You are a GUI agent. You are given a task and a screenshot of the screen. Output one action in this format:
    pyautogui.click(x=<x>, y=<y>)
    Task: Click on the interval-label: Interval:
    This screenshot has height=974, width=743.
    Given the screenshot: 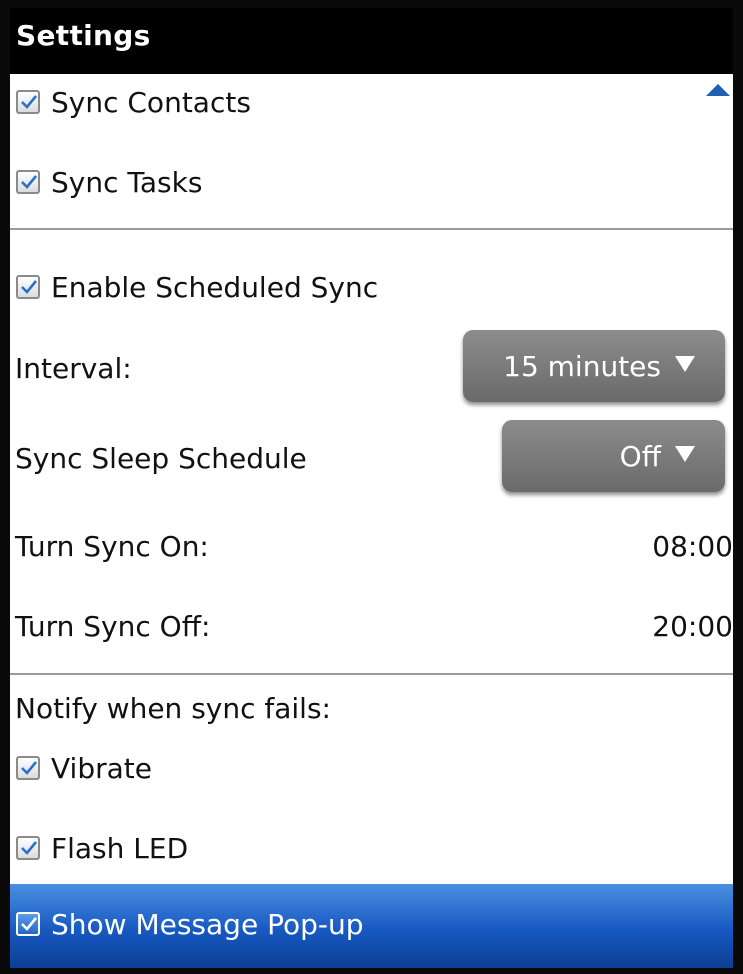 What is the action you would take?
    pyautogui.click(x=73, y=368)
    